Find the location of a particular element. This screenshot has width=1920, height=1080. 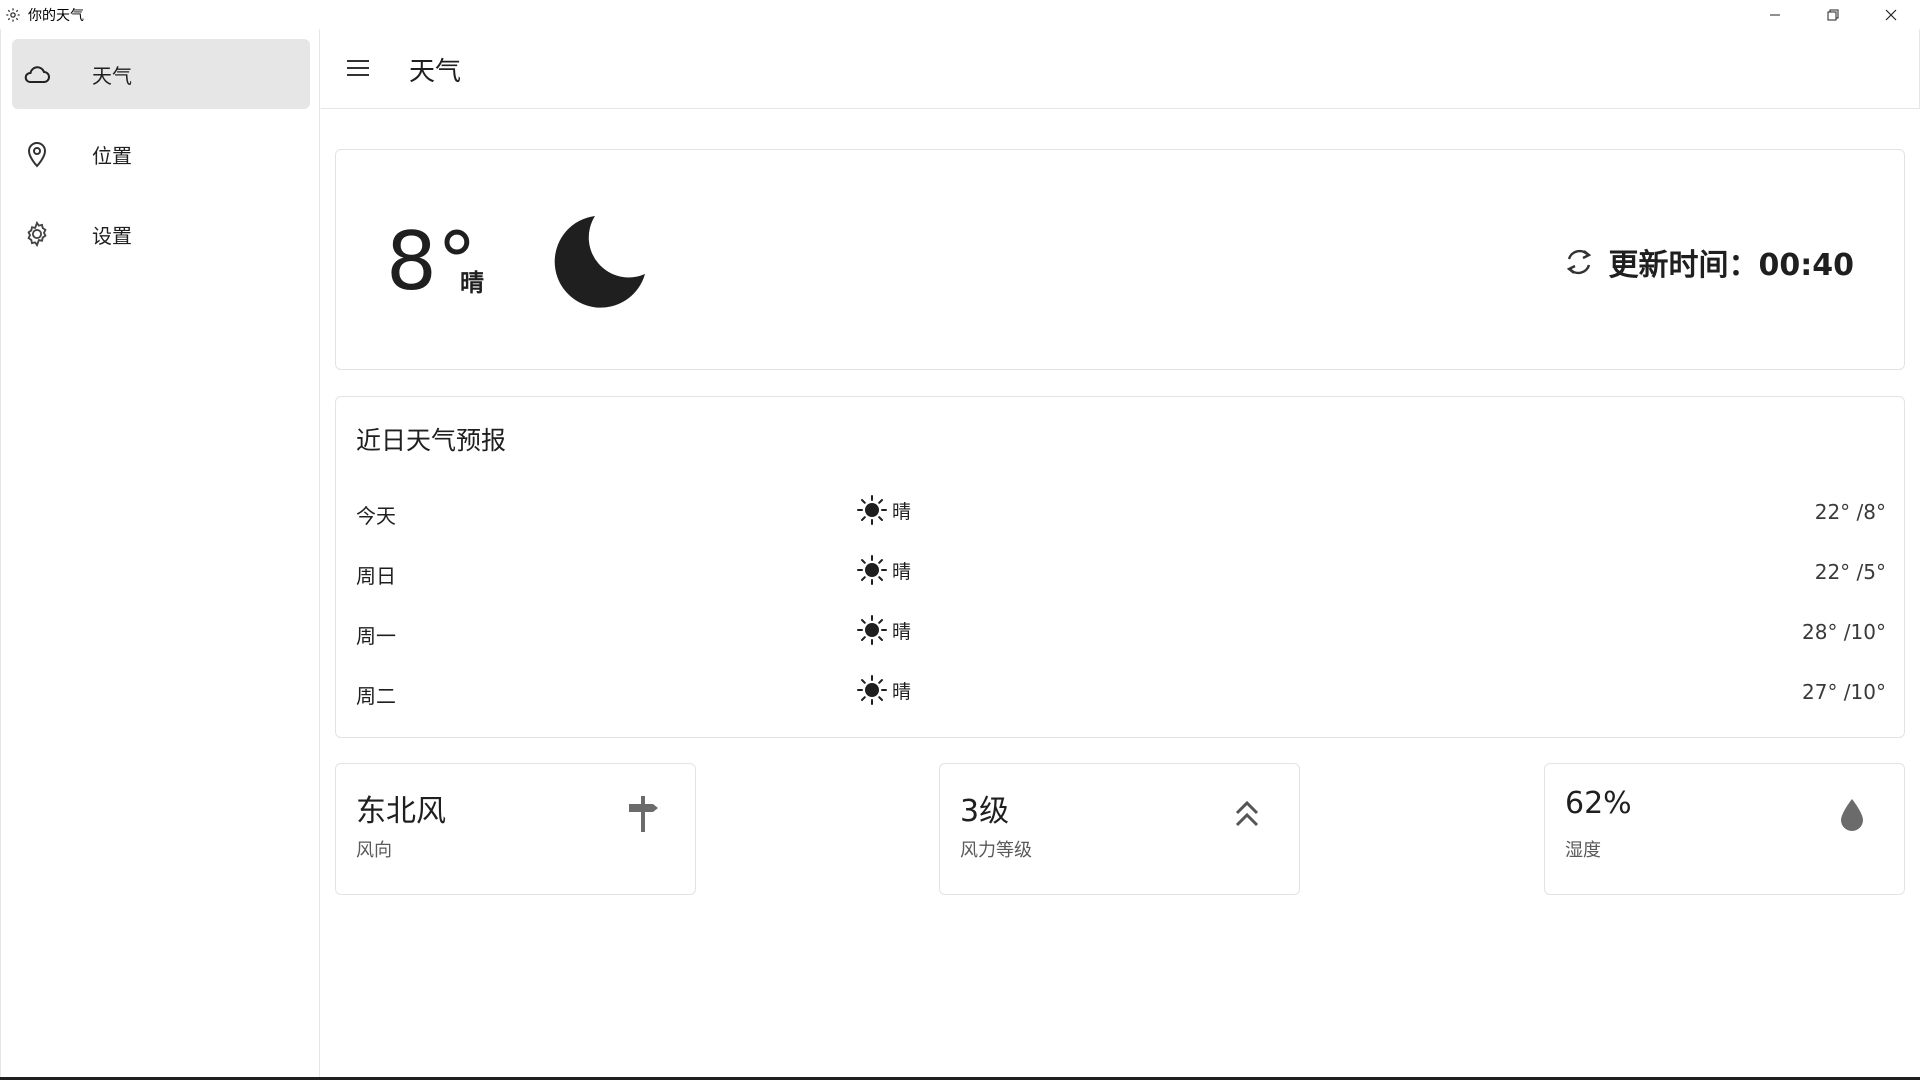

humidity-value: 62% is located at coordinates (1598, 803).